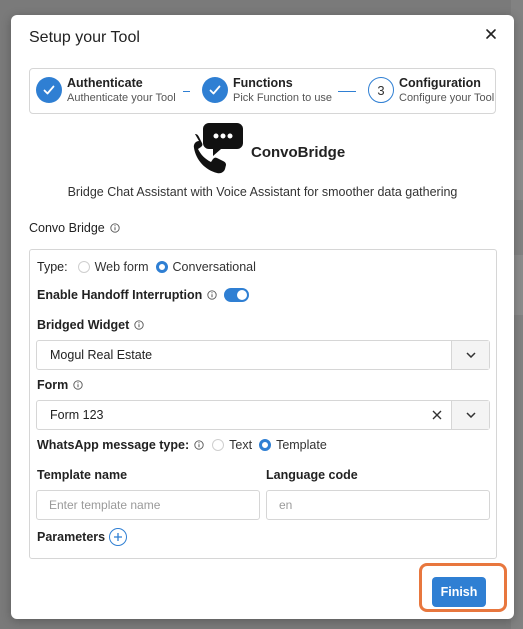 The height and width of the screenshot is (629, 523). I want to click on bridged-widget-label-row: Bridged Widget, so click(90, 325).